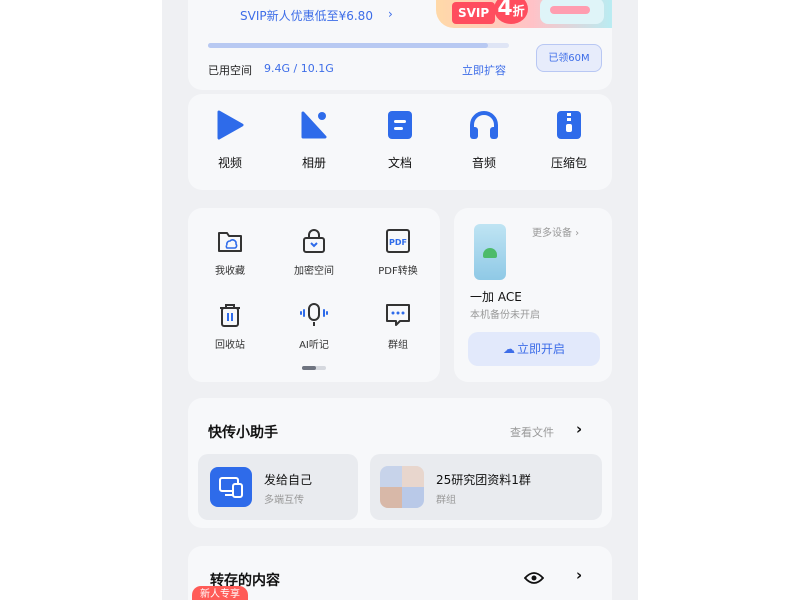  What do you see at coordinates (399, 163) in the screenshot?
I see `category-label: 文档` at bounding box center [399, 163].